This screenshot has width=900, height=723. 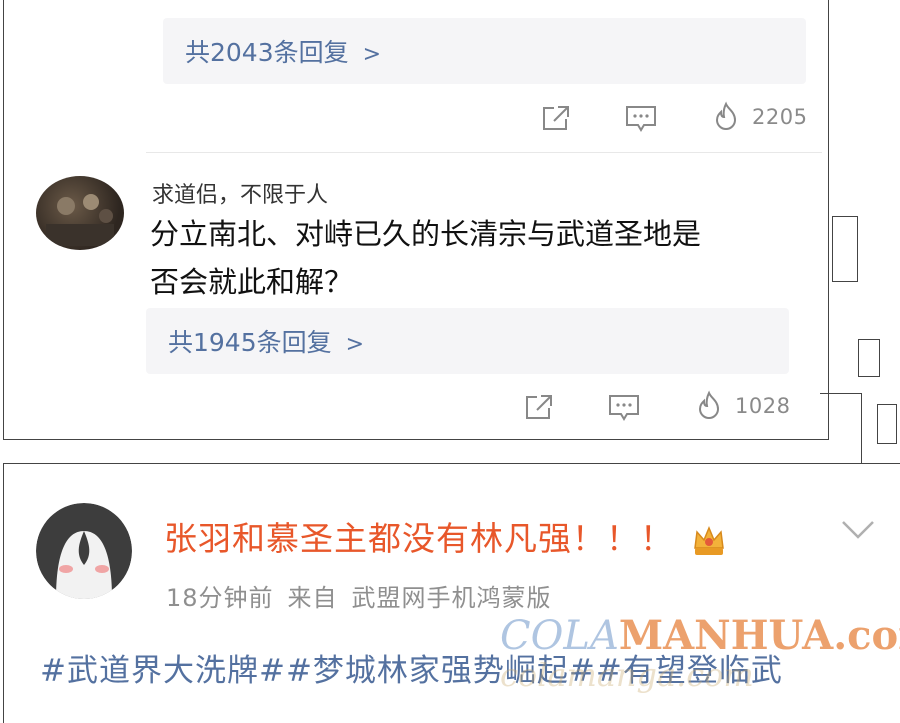 What do you see at coordinates (267, 52) in the screenshot?
I see `reply-summary-text: 共2043条回复` at bounding box center [267, 52].